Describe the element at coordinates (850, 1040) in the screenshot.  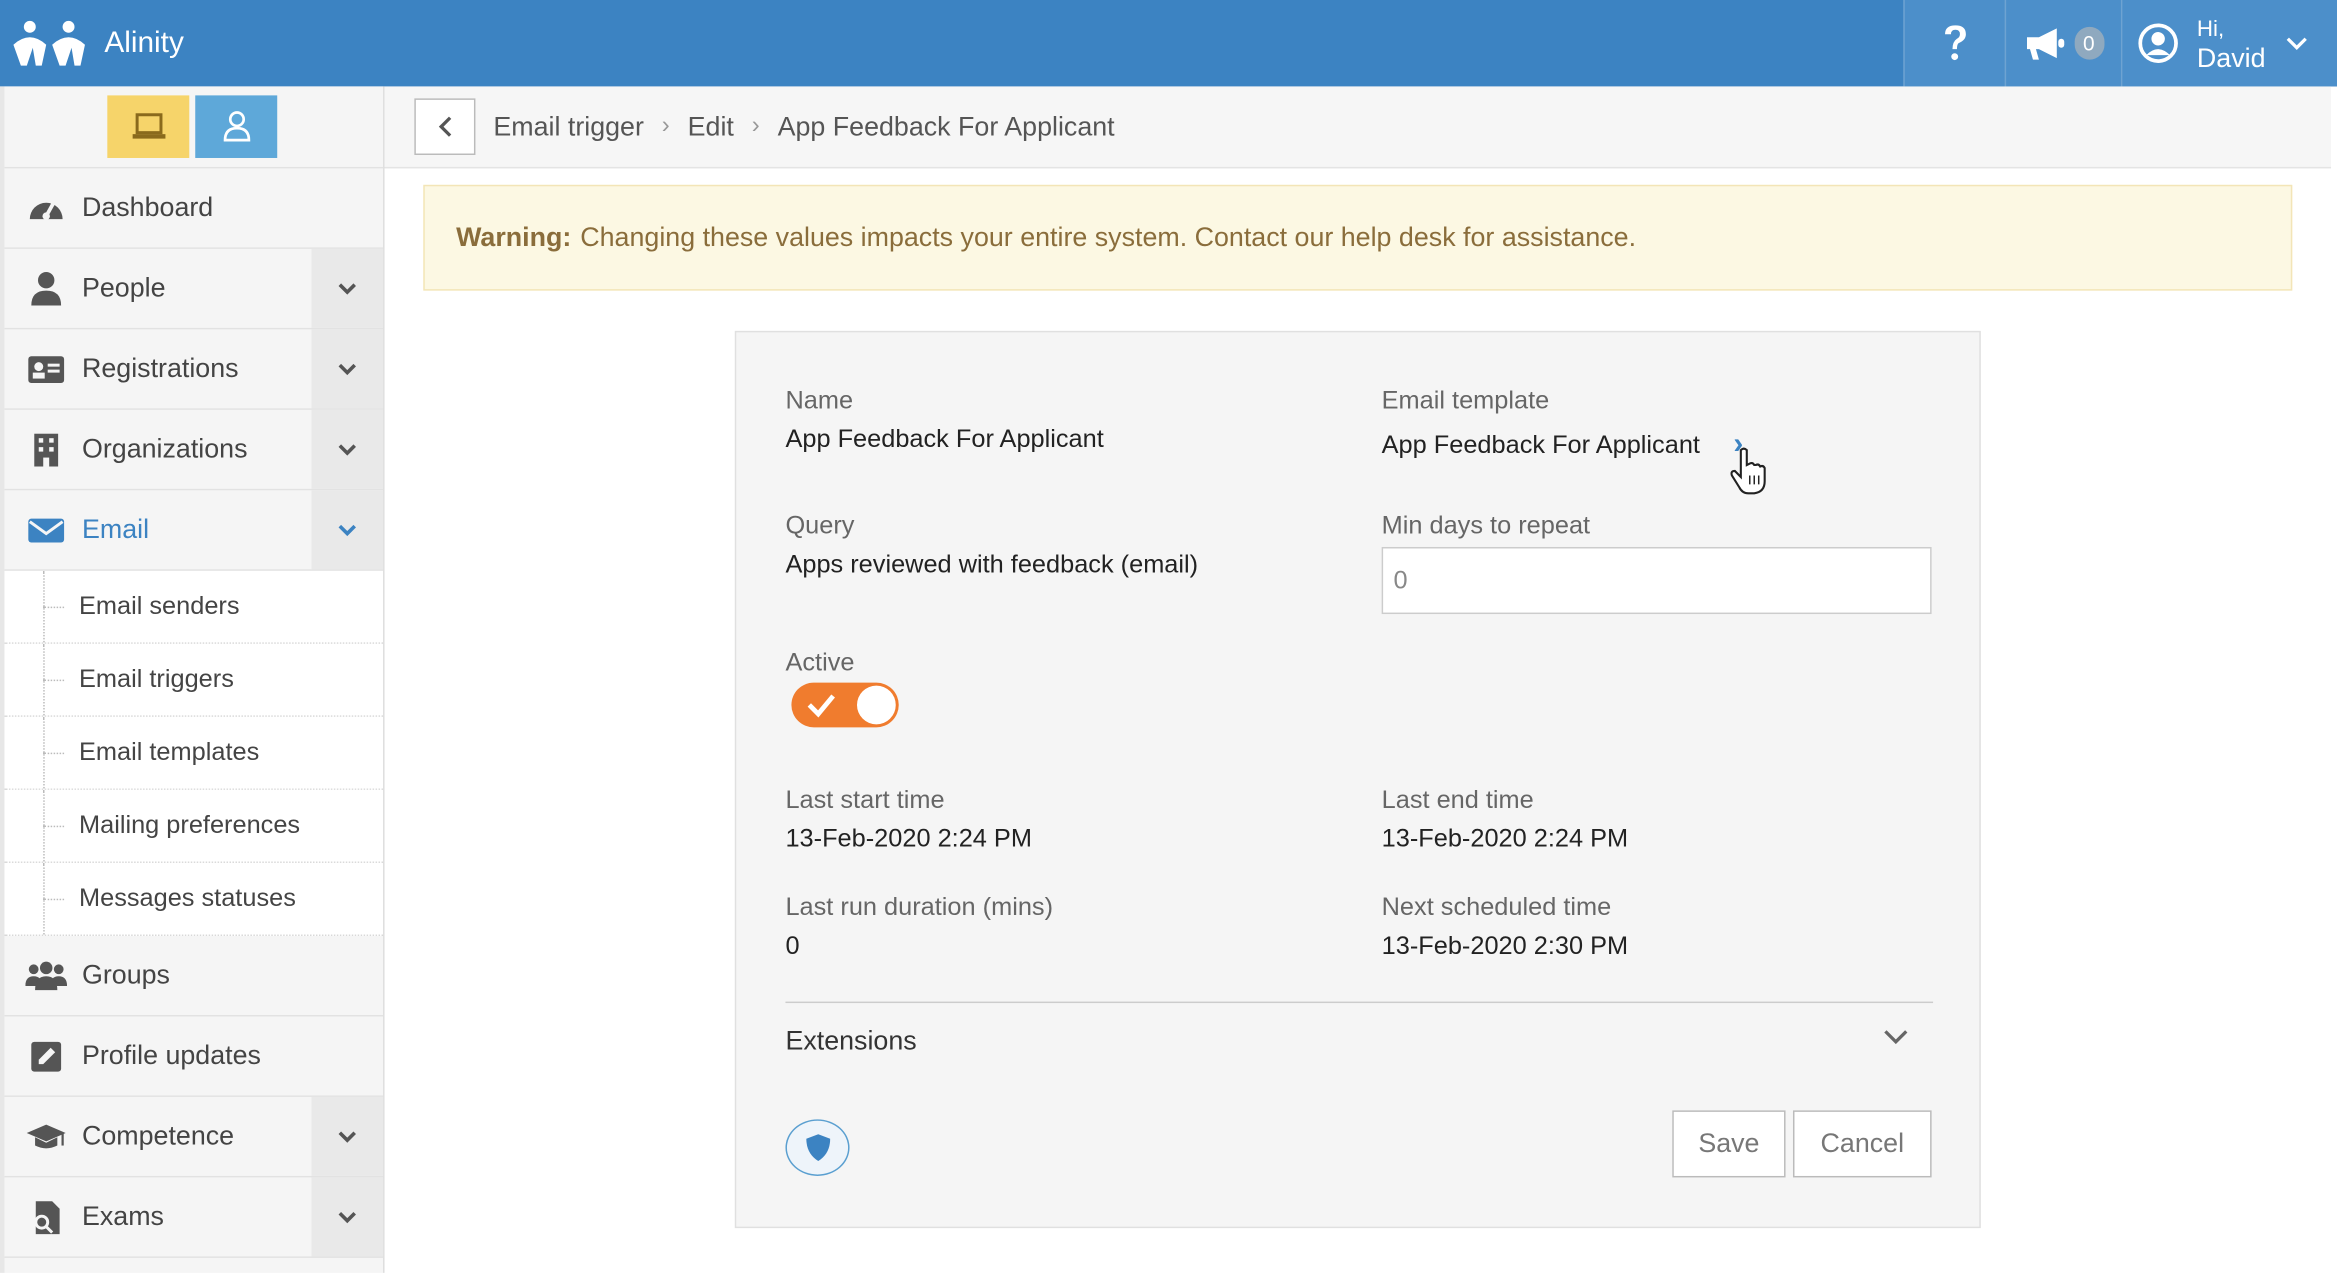
I see `extensions-toggle: Extensions` at that location.